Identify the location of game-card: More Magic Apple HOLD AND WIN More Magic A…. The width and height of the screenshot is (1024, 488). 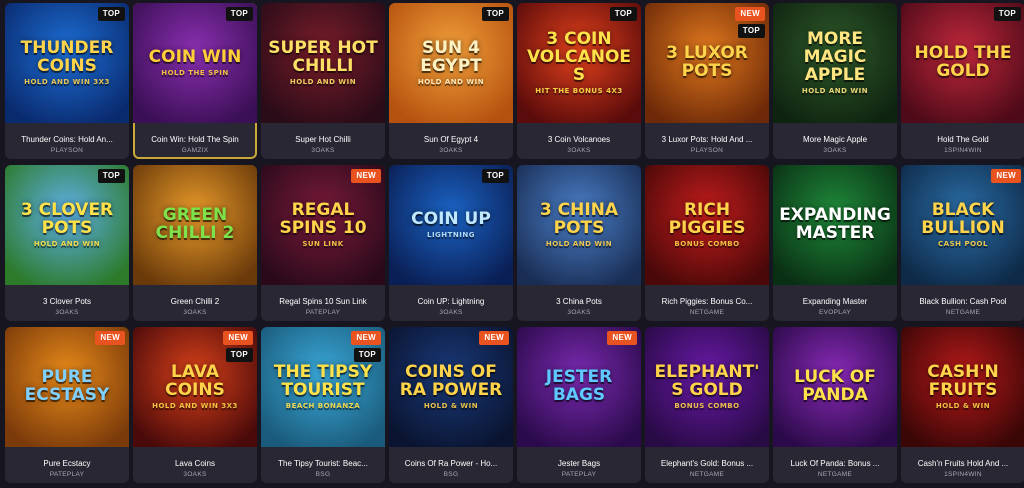
(835, 81).